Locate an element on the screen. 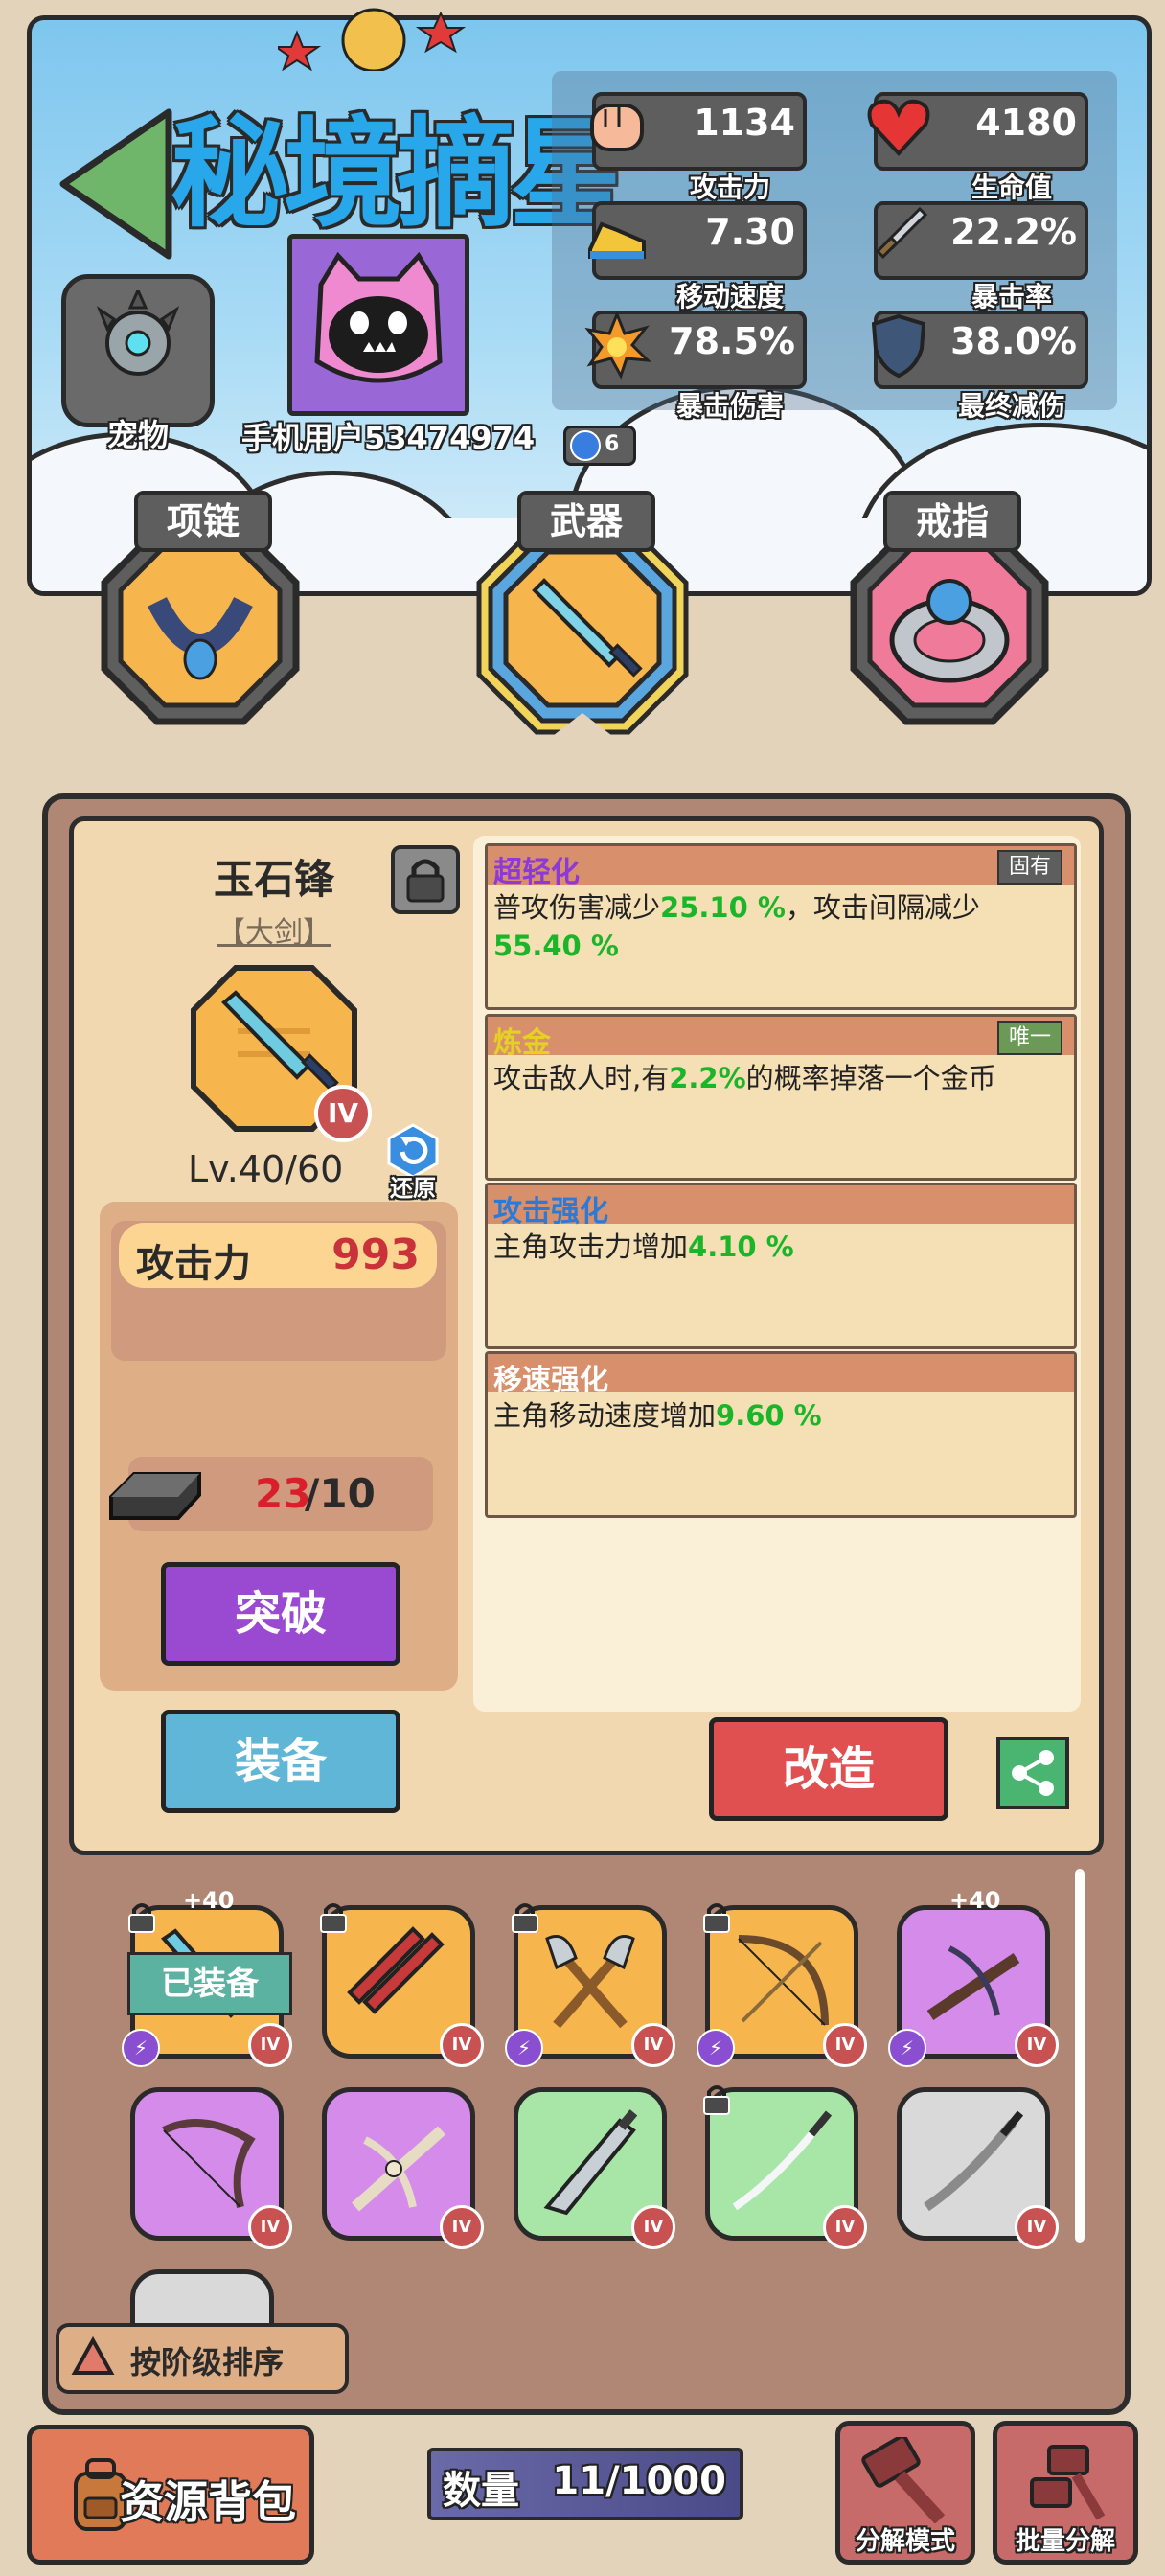  water-drop-icon is located at coordinates (586, 445).